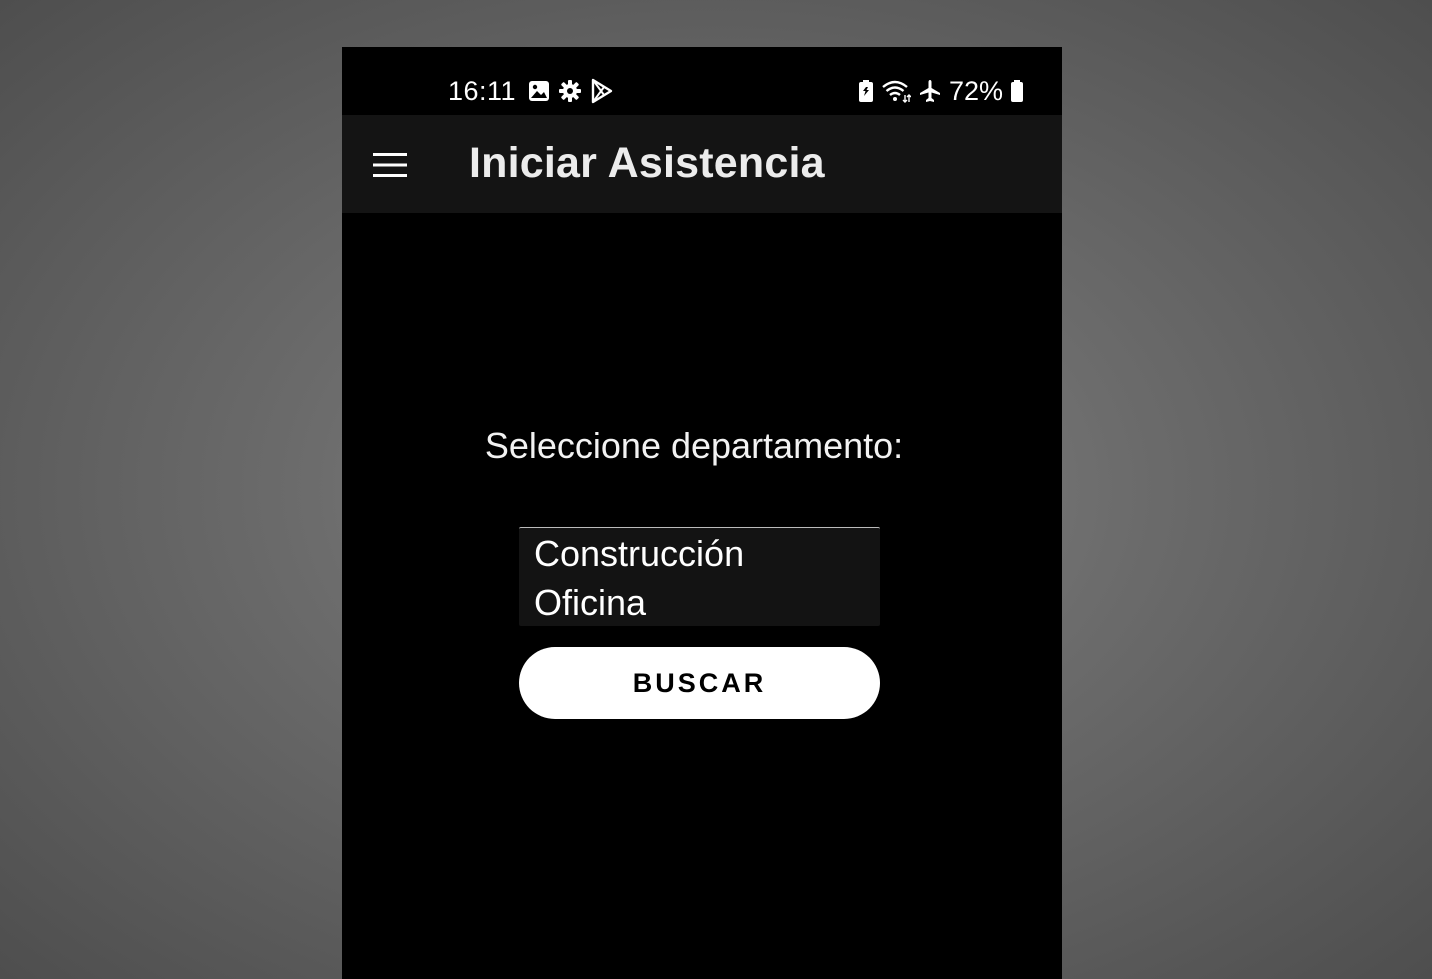  I want to click on department-option-construccion: Construcción, so click(699, 552).